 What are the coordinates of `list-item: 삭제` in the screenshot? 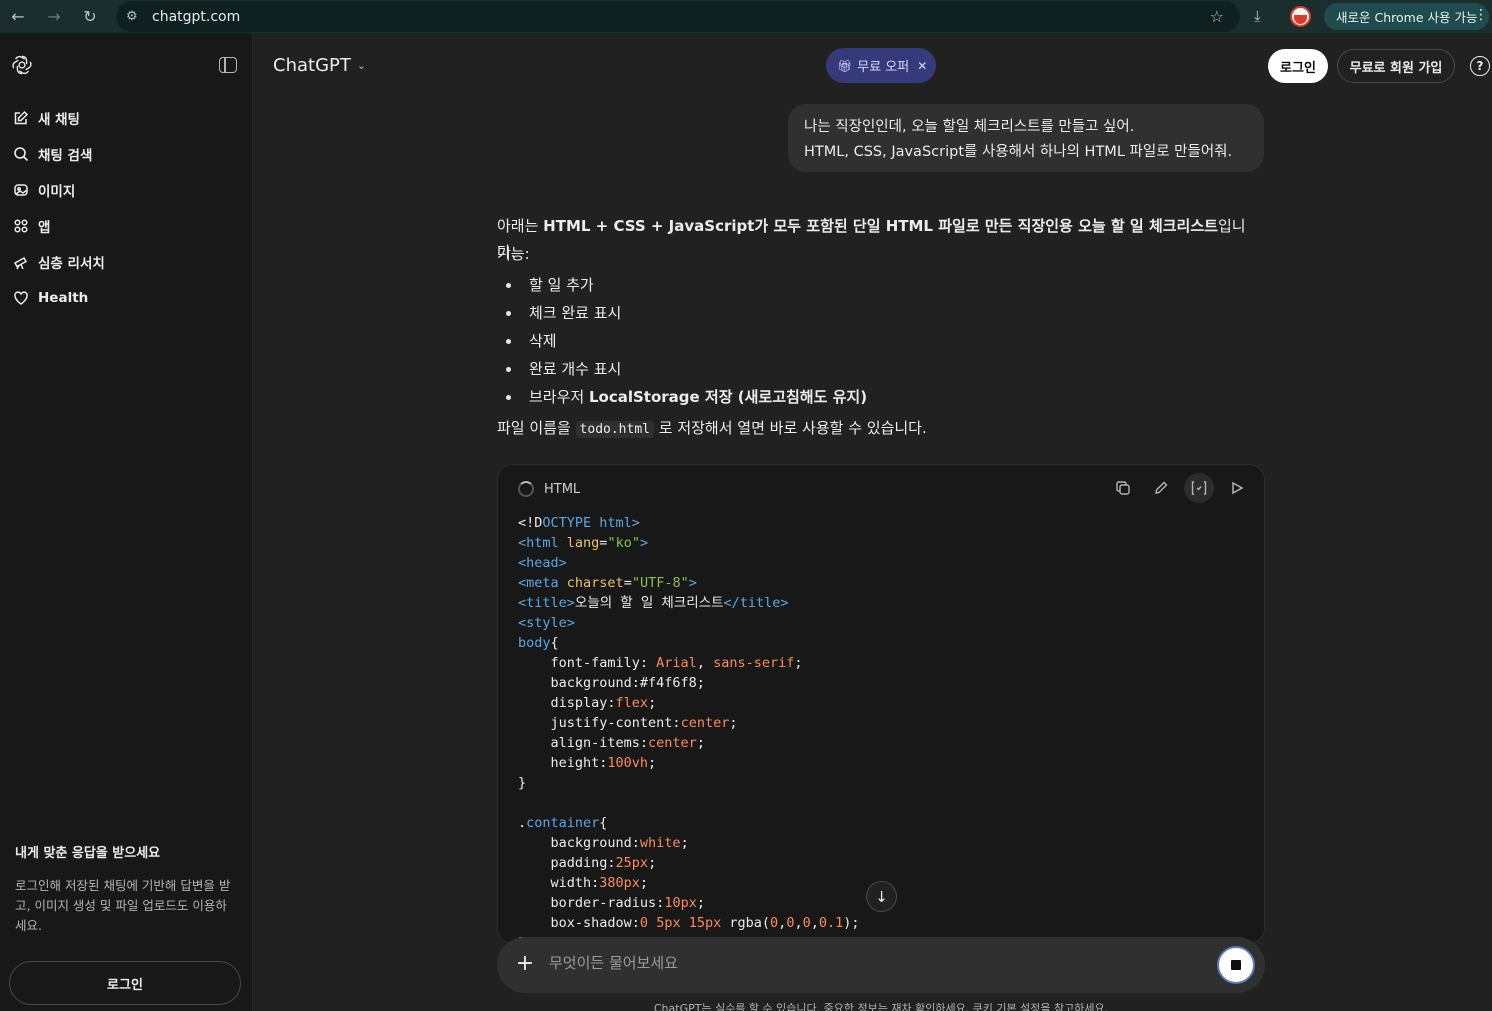 It's located at (877, 341).